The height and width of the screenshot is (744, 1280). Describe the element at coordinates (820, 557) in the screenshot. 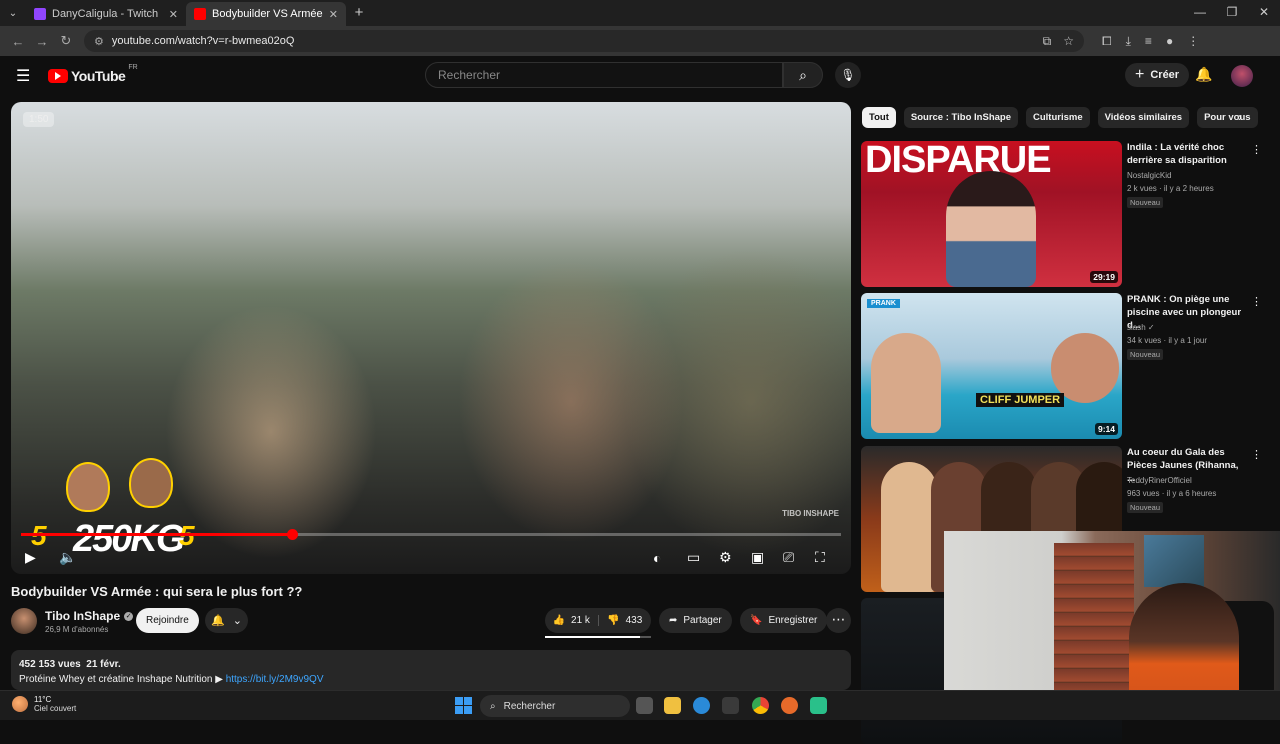

I see `fullscreen-icon: ⛶` at that location.